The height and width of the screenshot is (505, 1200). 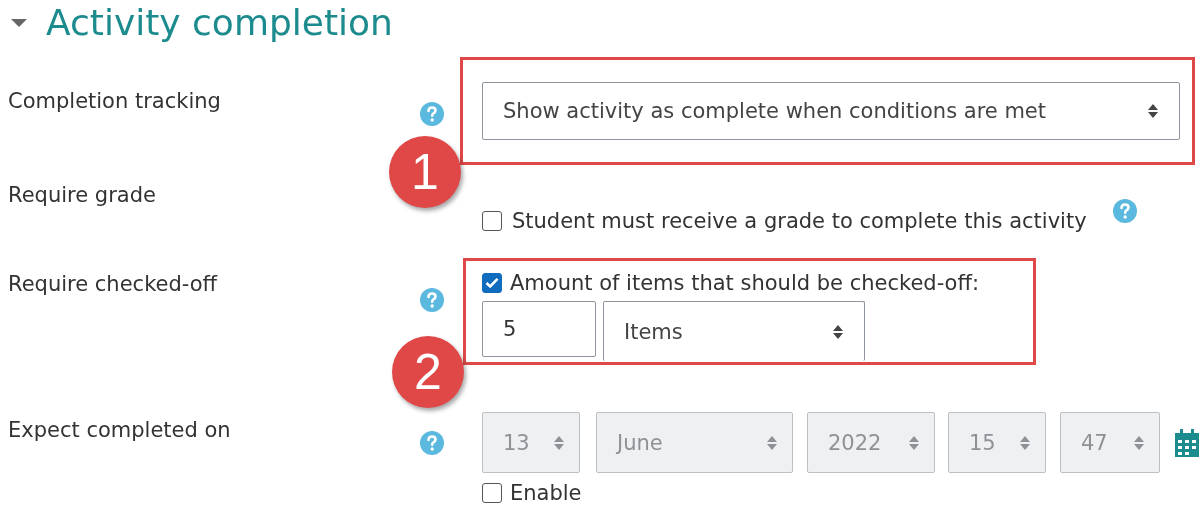 What do you see at coordinates (539, 329) in the screenshot?
I see `number-input: 5` at bounding box center [539, 329].